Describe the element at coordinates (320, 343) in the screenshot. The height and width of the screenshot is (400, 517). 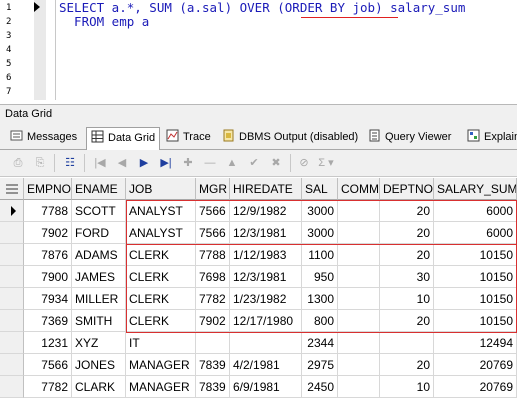
I see `cell-sal: 2344` at that location.